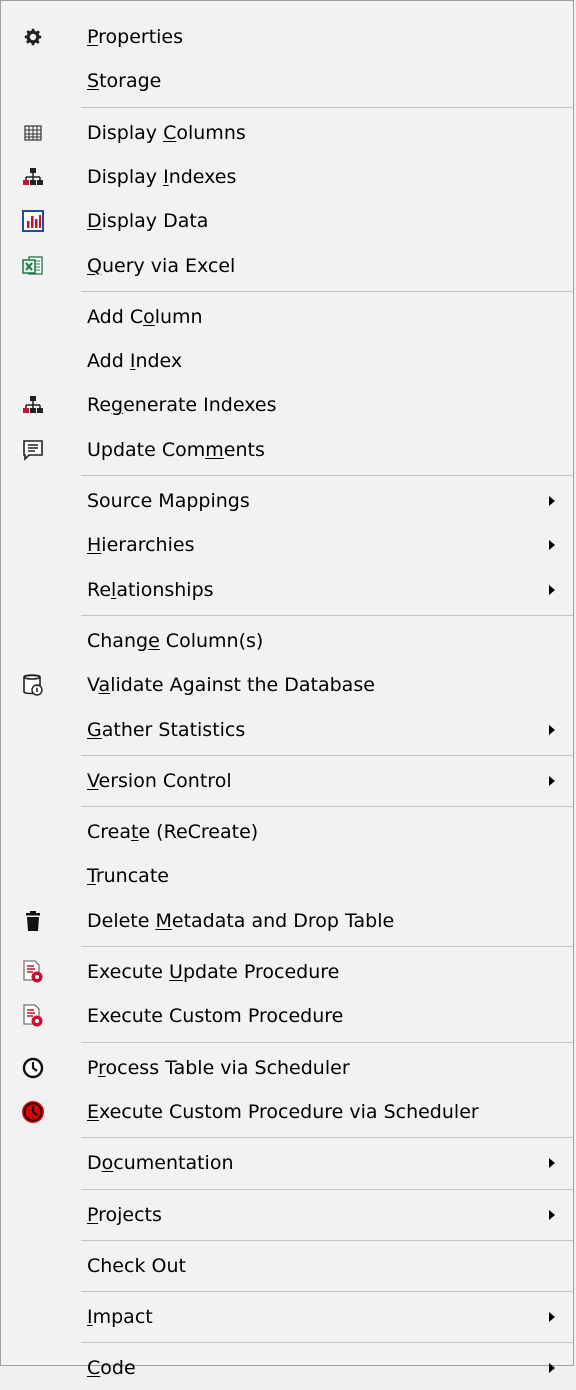 Image resolution: width=576 pixels, height=1390 pixels. What do you see at coordinates (287, 1368) in the screenshot?
I see `menu-item-code: Code` at bounding box center [287, 1368].